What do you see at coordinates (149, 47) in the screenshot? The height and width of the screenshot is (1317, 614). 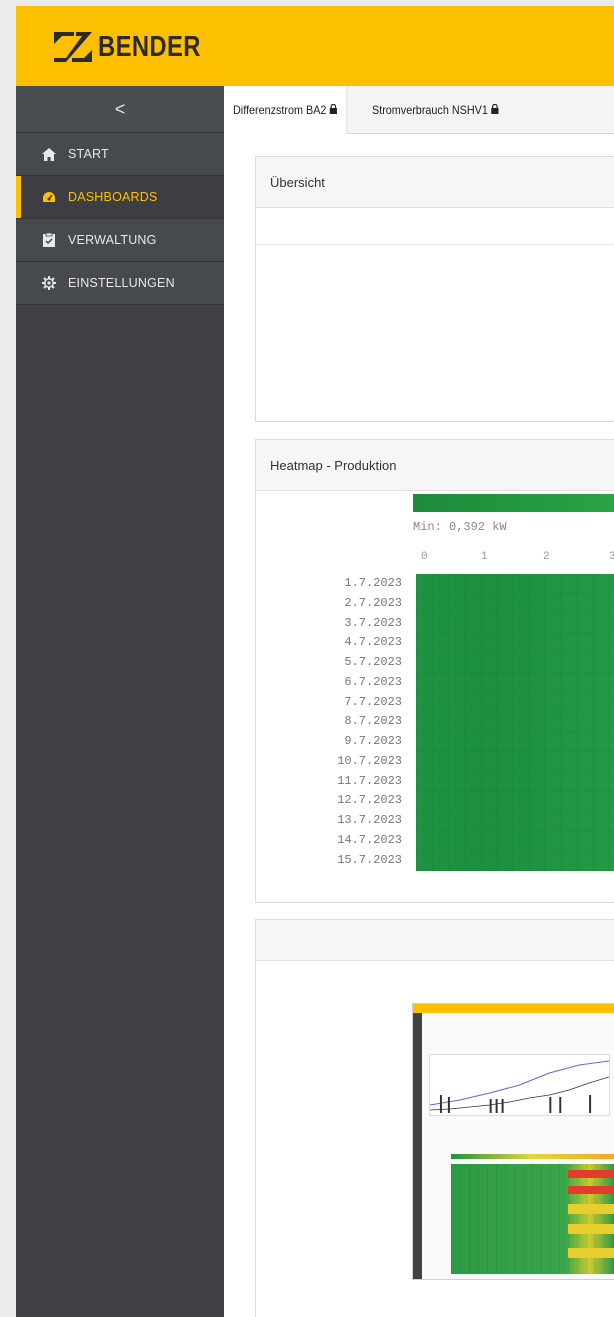 I see `brand-name: BENDER` at bounding box center [149, 47].